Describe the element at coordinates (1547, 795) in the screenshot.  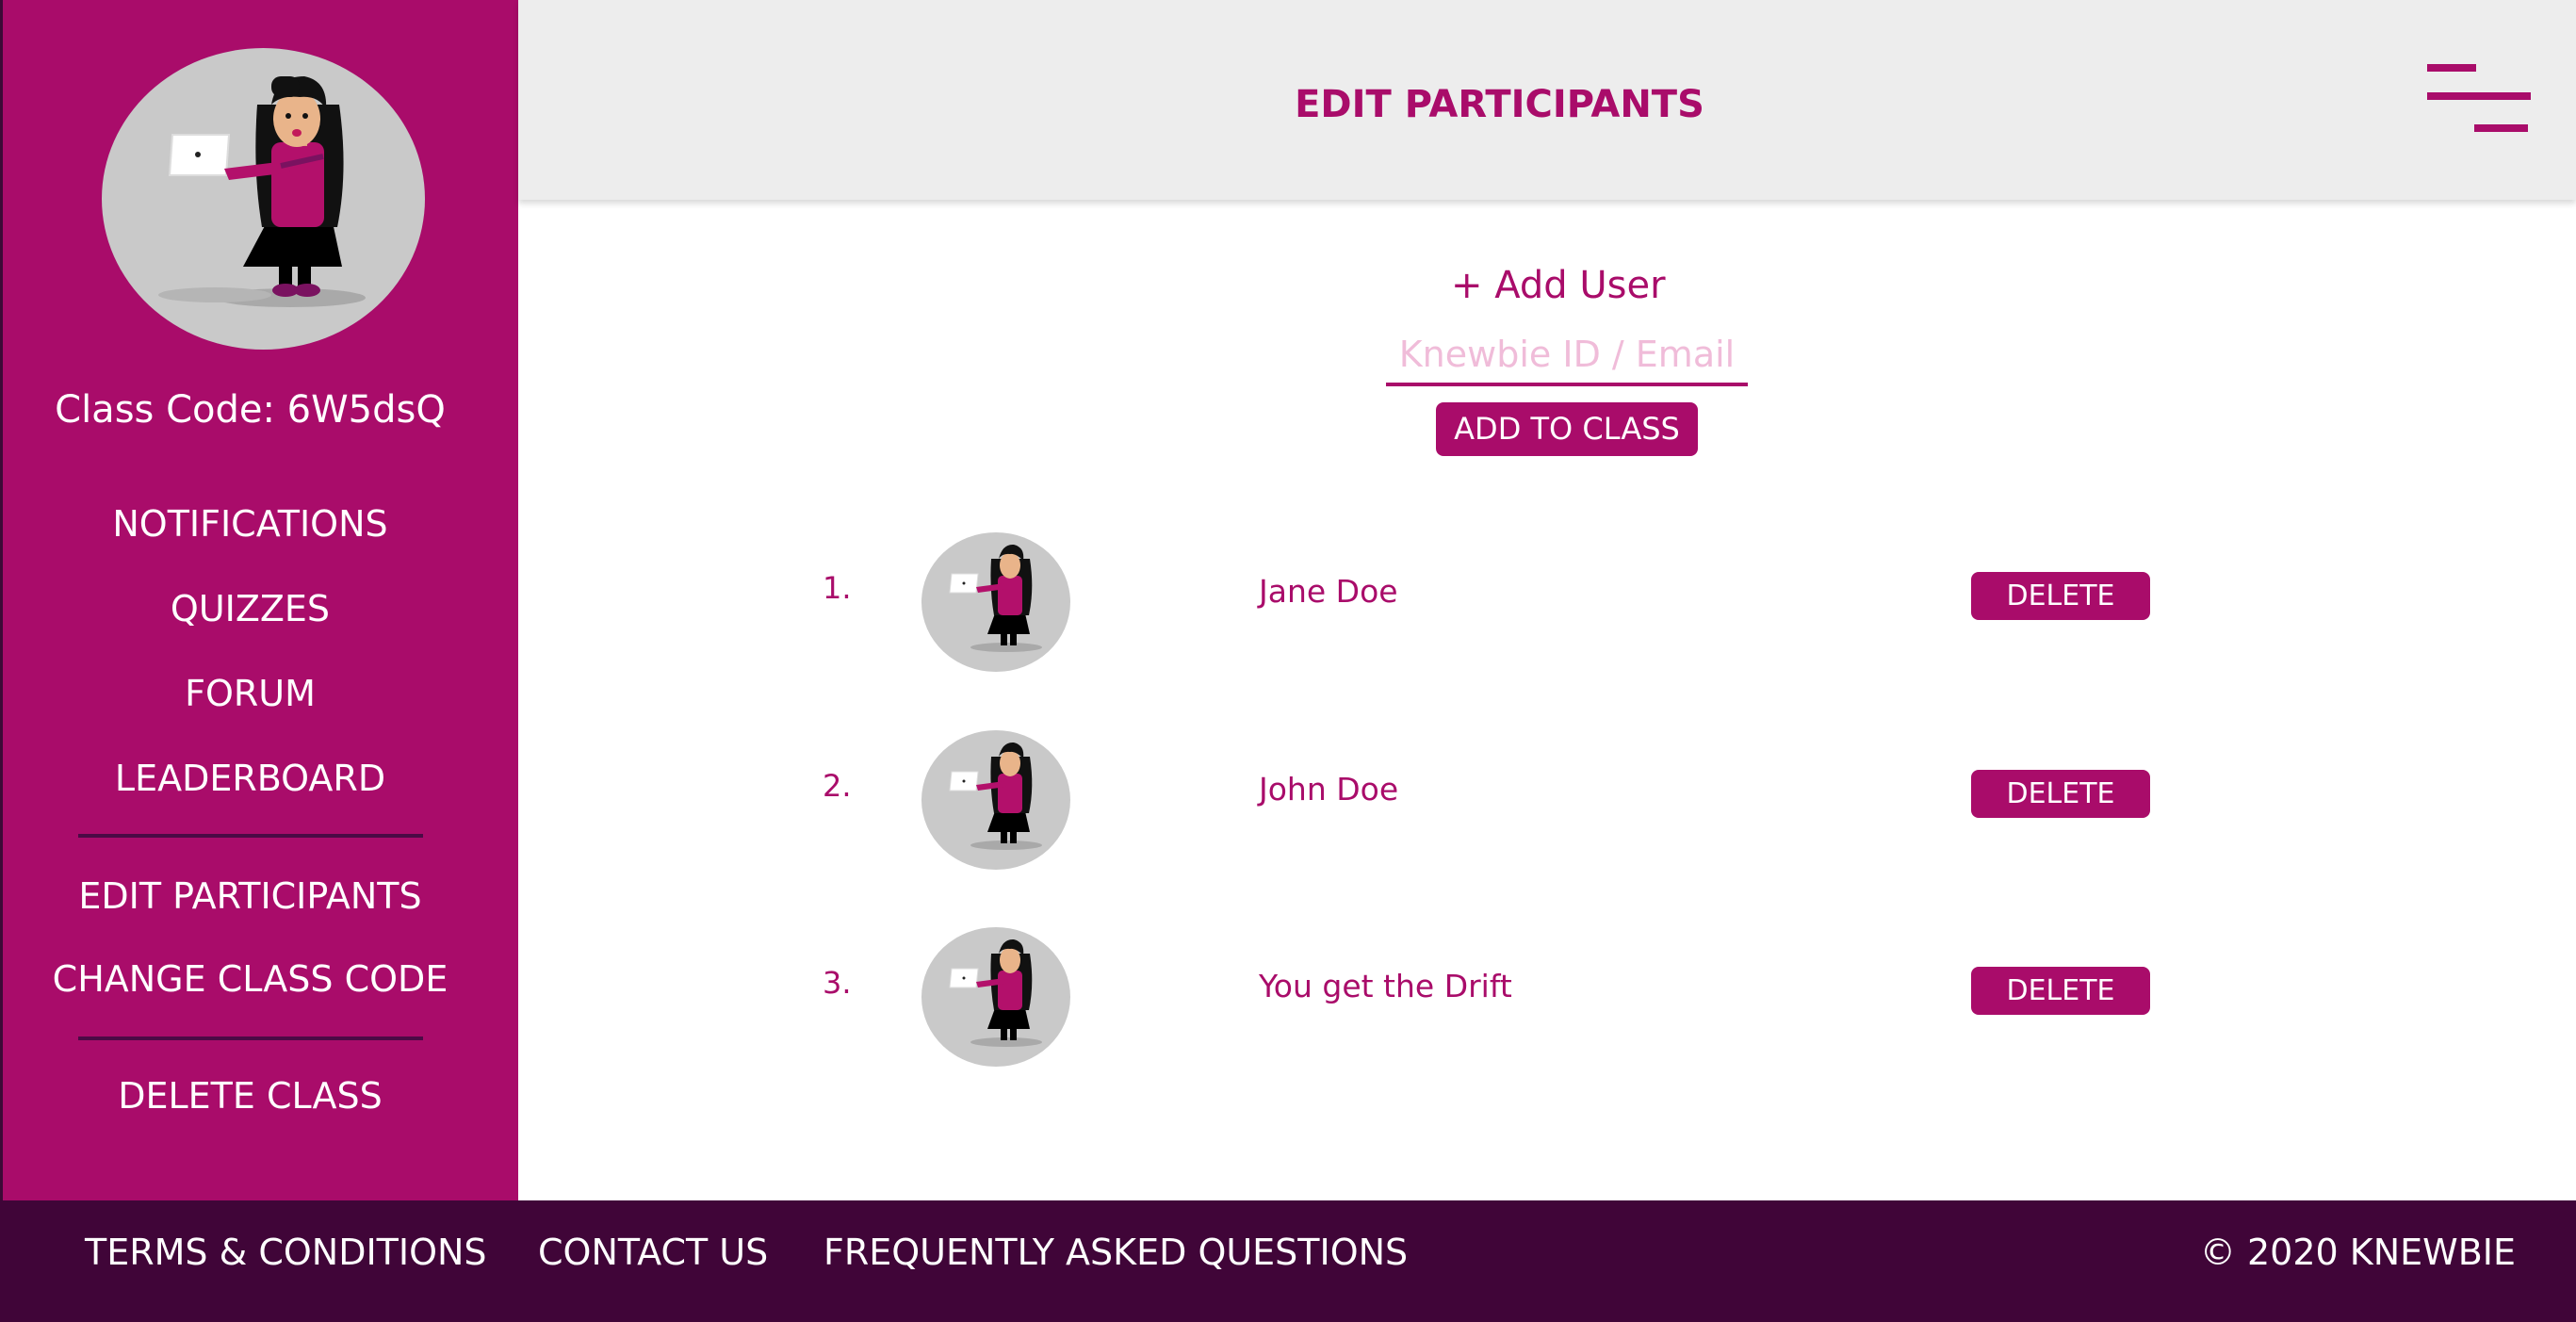
I see `participant-row: 2. John Doe DELETE` at that location.